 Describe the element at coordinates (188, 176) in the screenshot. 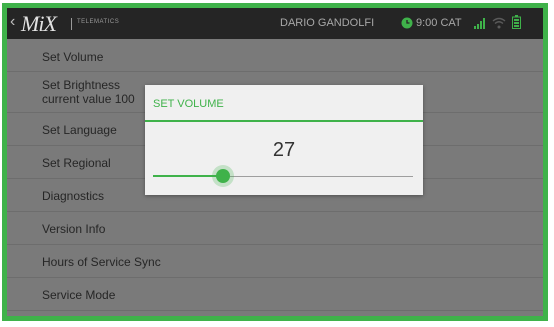

I see `slider-fill` at that location.